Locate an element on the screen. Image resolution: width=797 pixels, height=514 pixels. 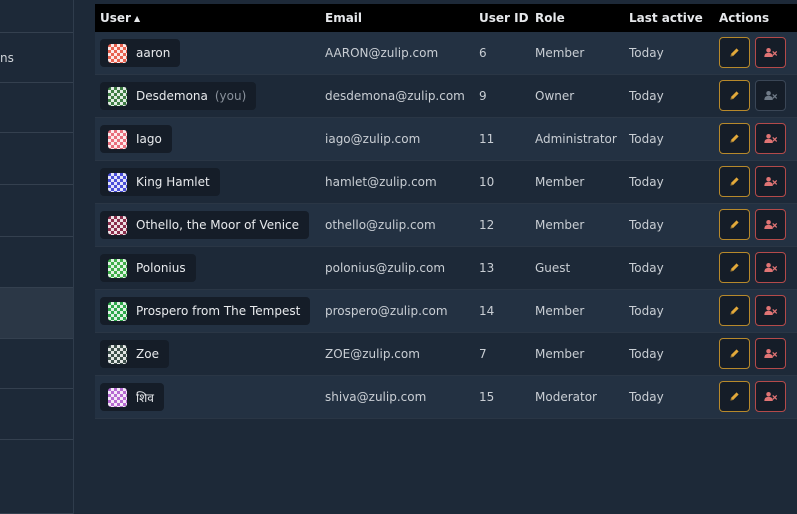
user-id: 13 is located at coordinates (487, 268).